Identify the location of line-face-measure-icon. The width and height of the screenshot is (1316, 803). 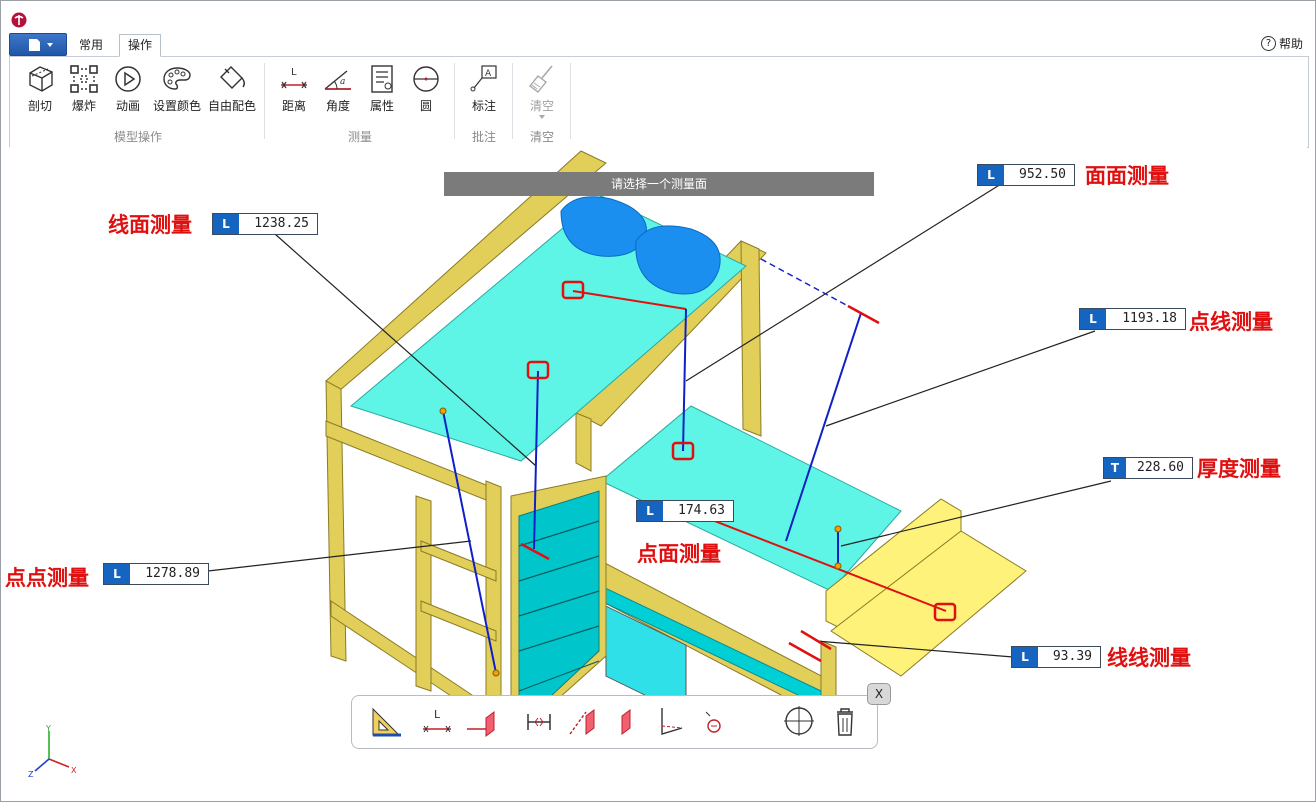
(583, 721).